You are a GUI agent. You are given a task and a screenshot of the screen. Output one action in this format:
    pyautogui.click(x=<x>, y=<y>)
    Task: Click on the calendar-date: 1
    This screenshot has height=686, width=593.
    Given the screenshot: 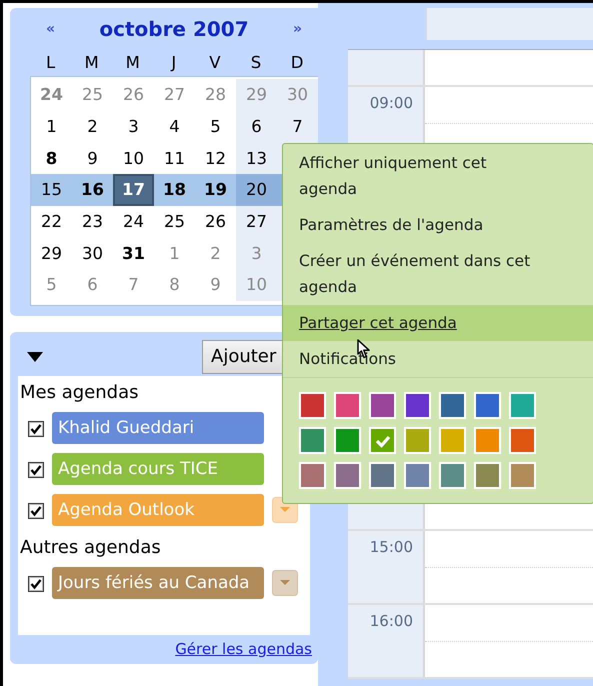 What is the action you would take?
    pyautogui.click(x=51, y=126)
    